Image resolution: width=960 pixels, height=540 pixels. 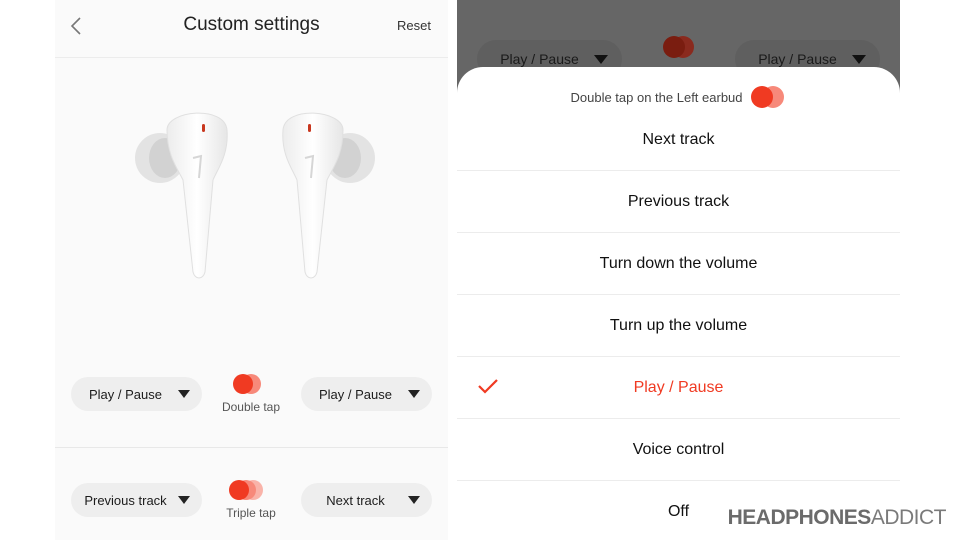 I want to click on option-play-pause: Play / Pause, so click(x=678, y=388).